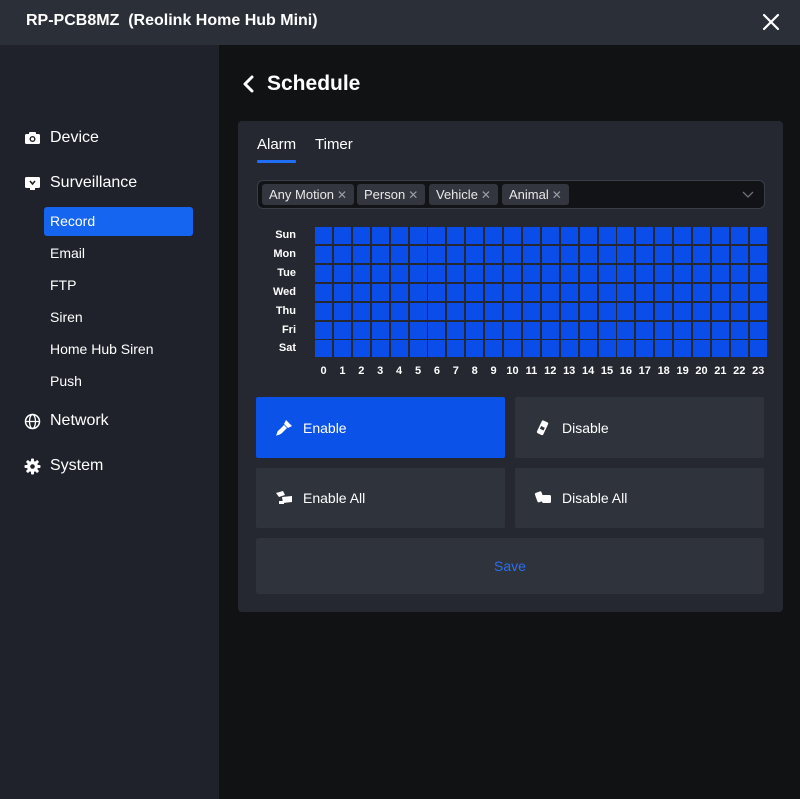  I want to click on back-button: Schedule, so click(300, 84).